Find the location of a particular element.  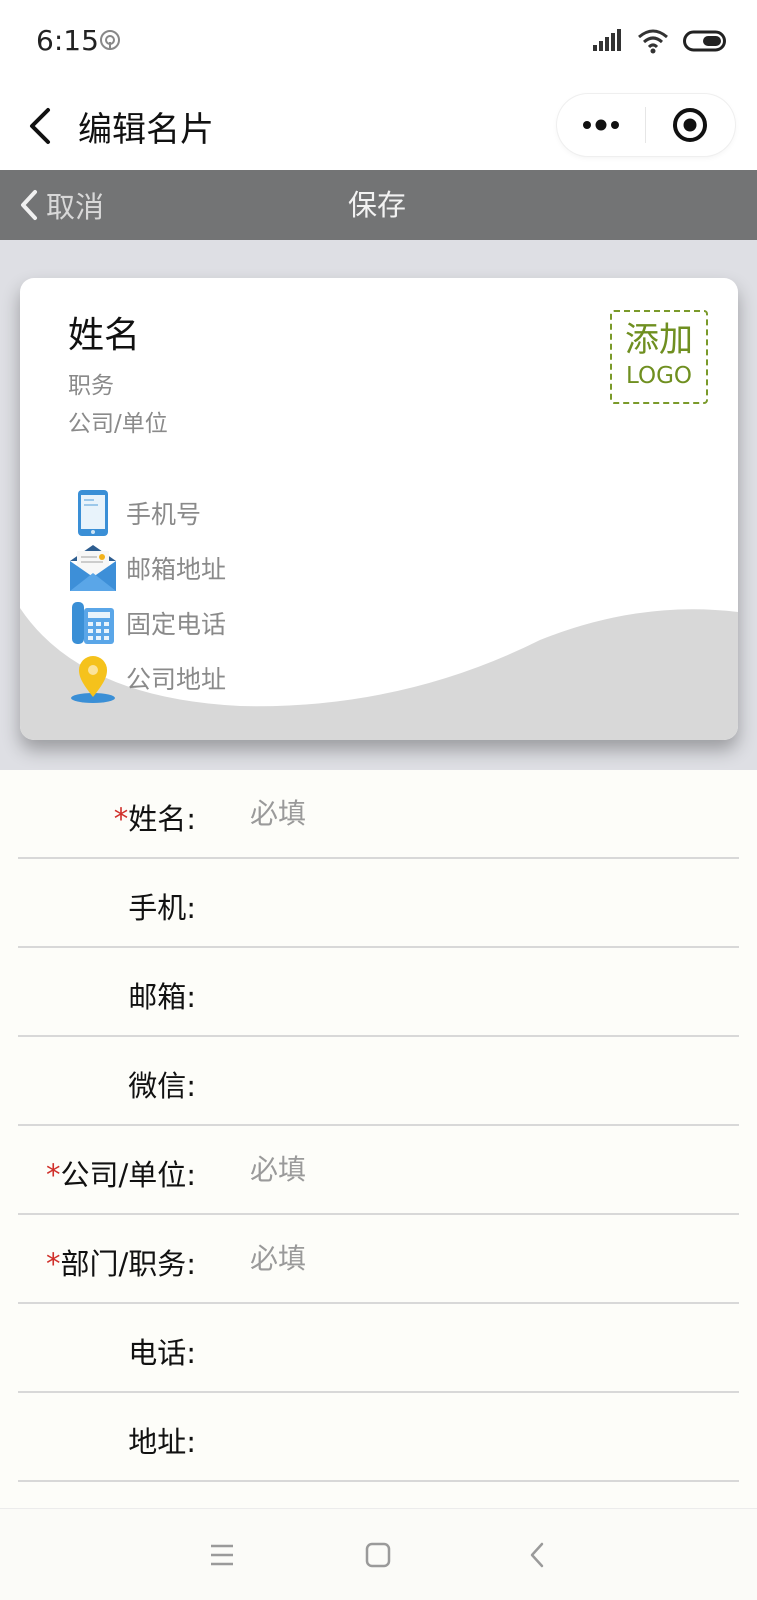

target-circle-icon is located at coordinates (690, 125).